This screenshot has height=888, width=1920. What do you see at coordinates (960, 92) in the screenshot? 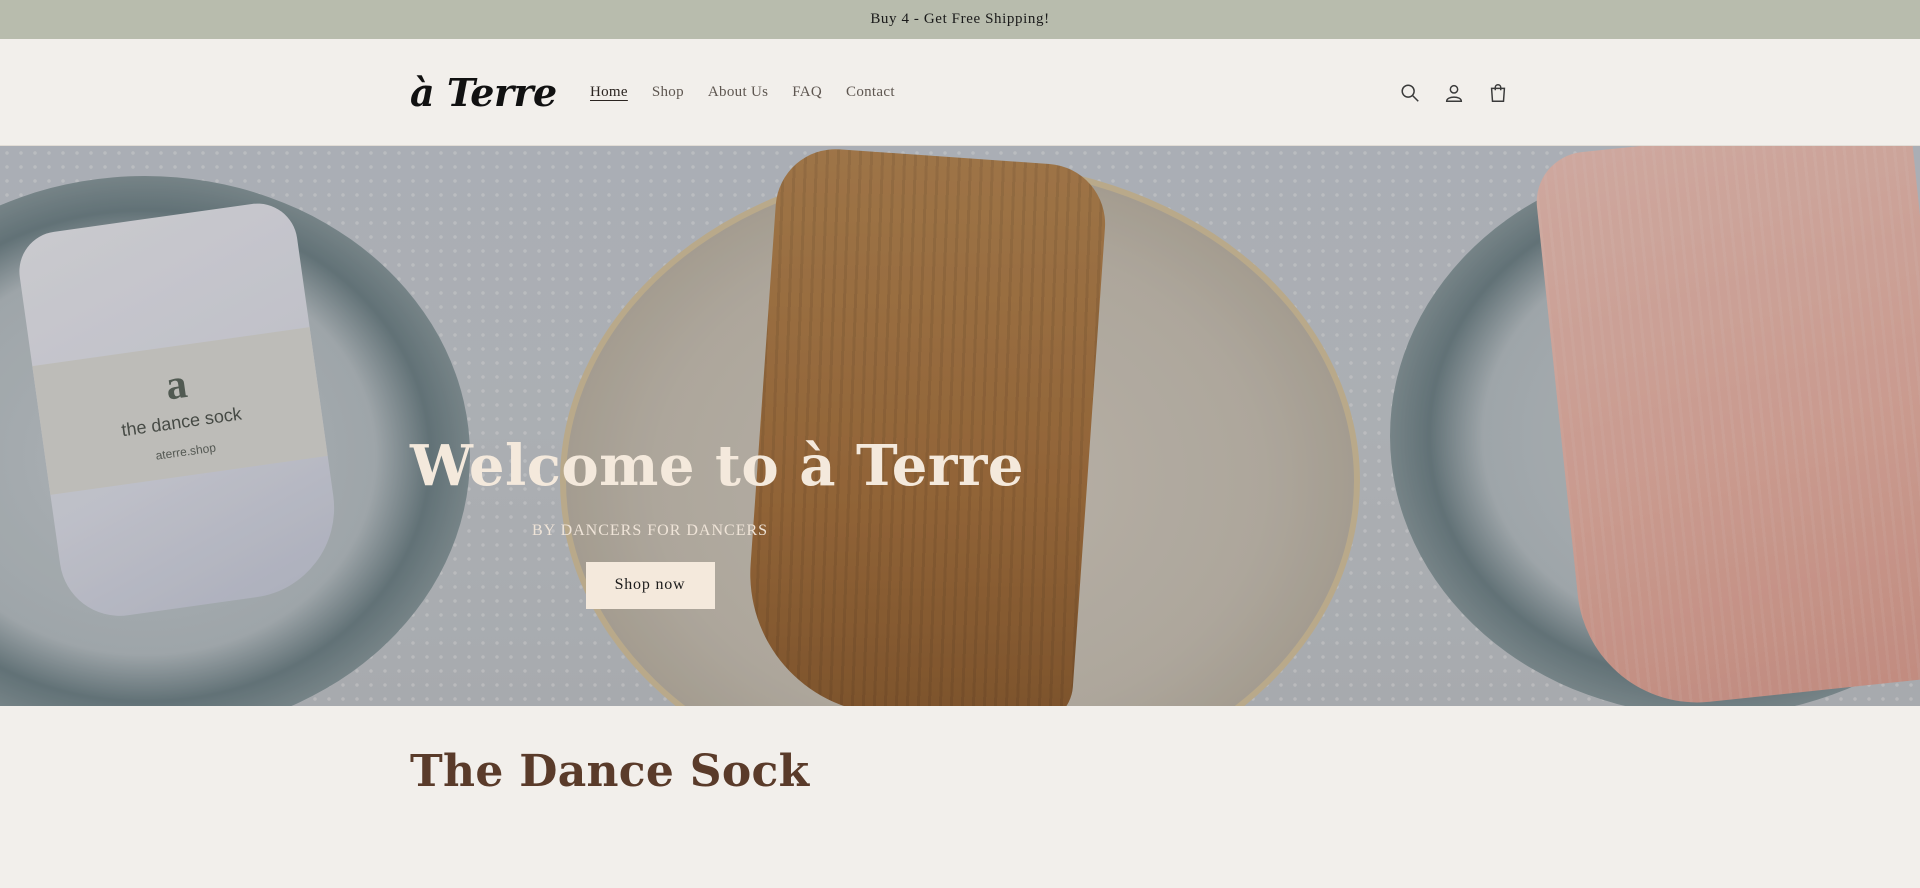
I see `site-header: à Terre Home Shop About Us FAQ Contact` at bounding box center [960, 92].